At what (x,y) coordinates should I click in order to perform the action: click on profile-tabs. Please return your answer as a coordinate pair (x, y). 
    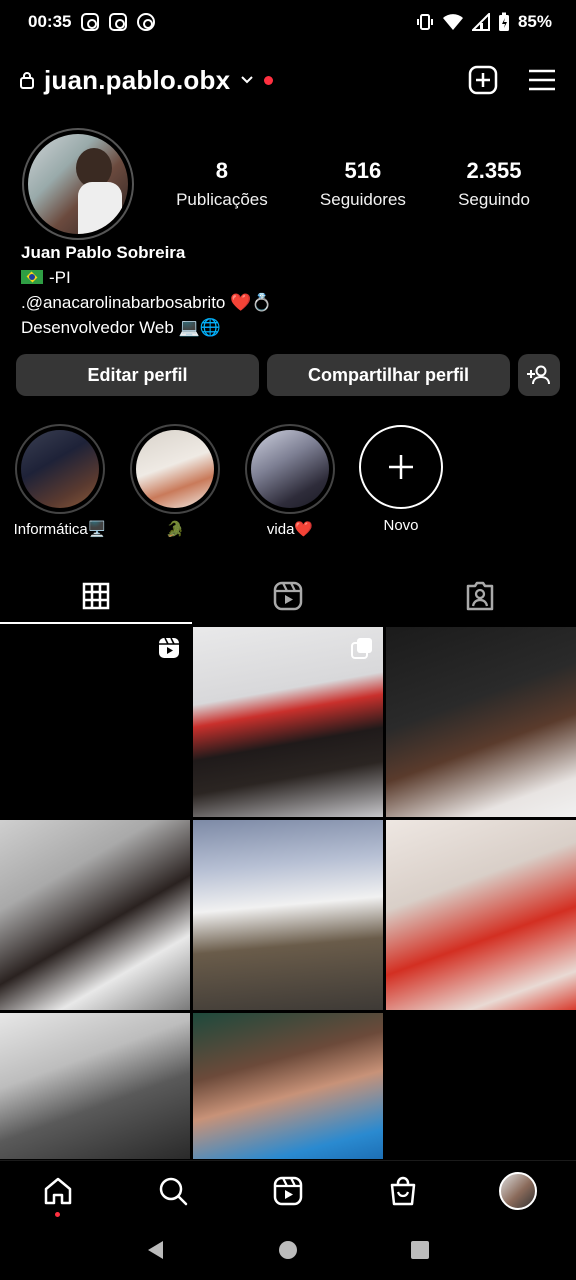
    Looking at the image, I should click on (288, 596).